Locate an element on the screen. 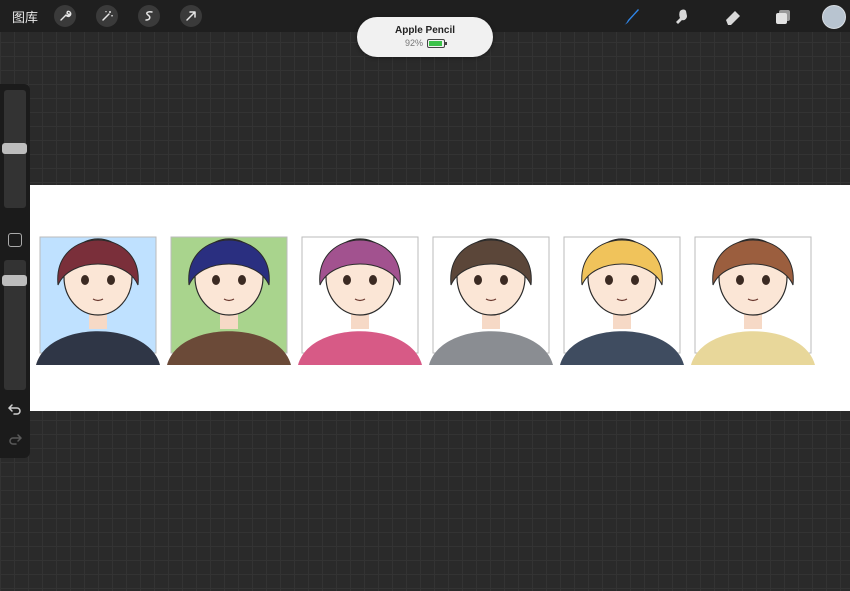 This screenshot has height=591, width=850. selection-button is located at coordinates (149, 16).